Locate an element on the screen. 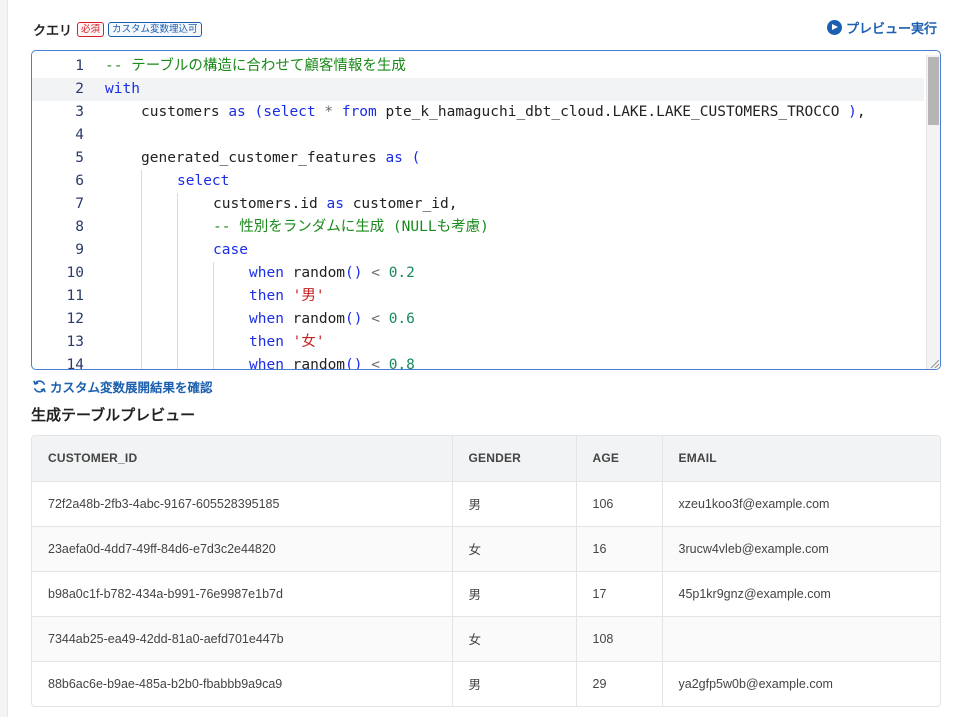  line-code: with is located at coordinates (122, 89).